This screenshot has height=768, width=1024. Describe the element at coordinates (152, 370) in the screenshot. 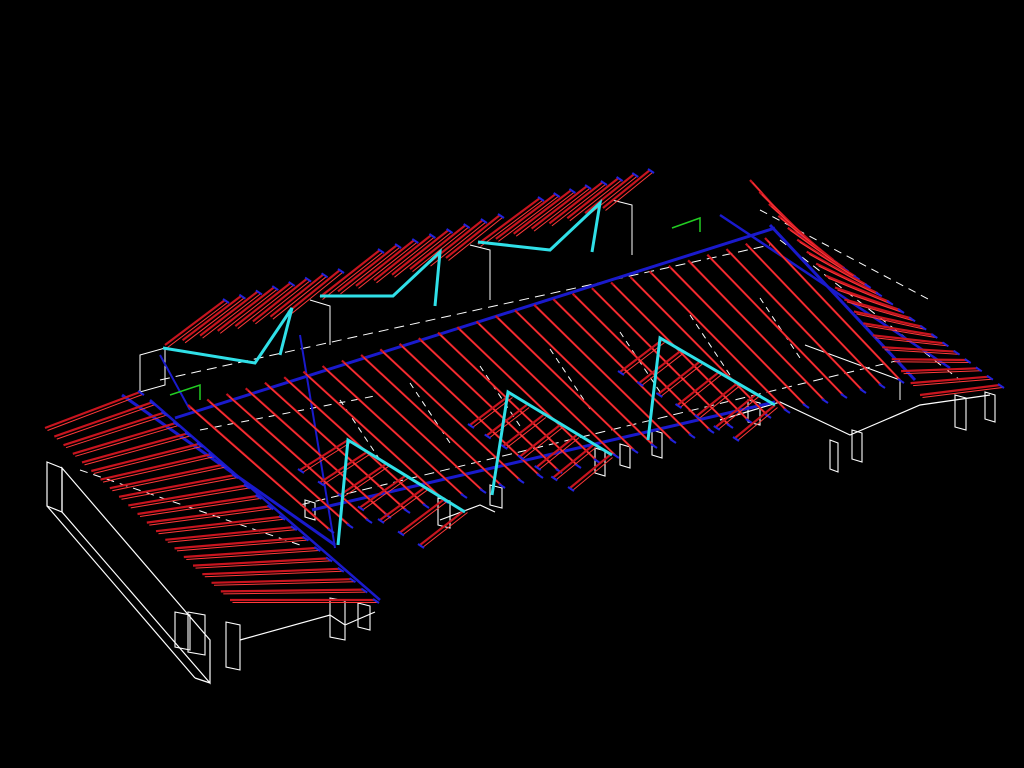

I see `back-post-left` at that location.